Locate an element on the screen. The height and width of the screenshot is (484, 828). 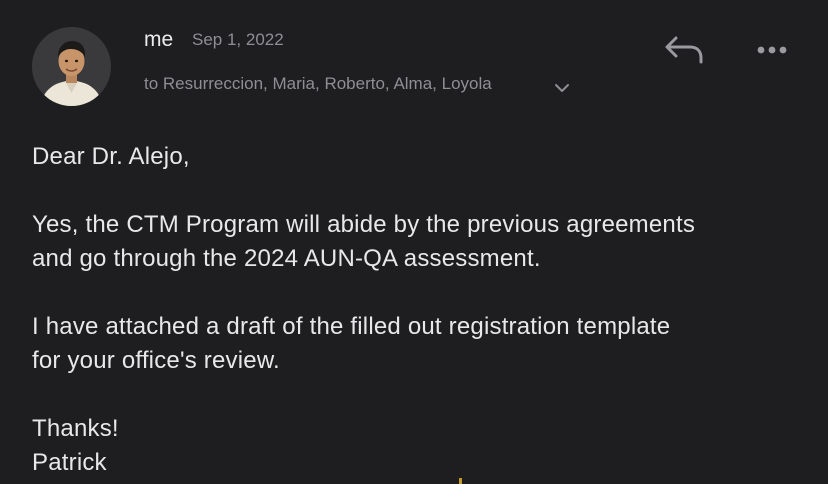
closing-text: Thanks! is located at coordinates (75, 428).